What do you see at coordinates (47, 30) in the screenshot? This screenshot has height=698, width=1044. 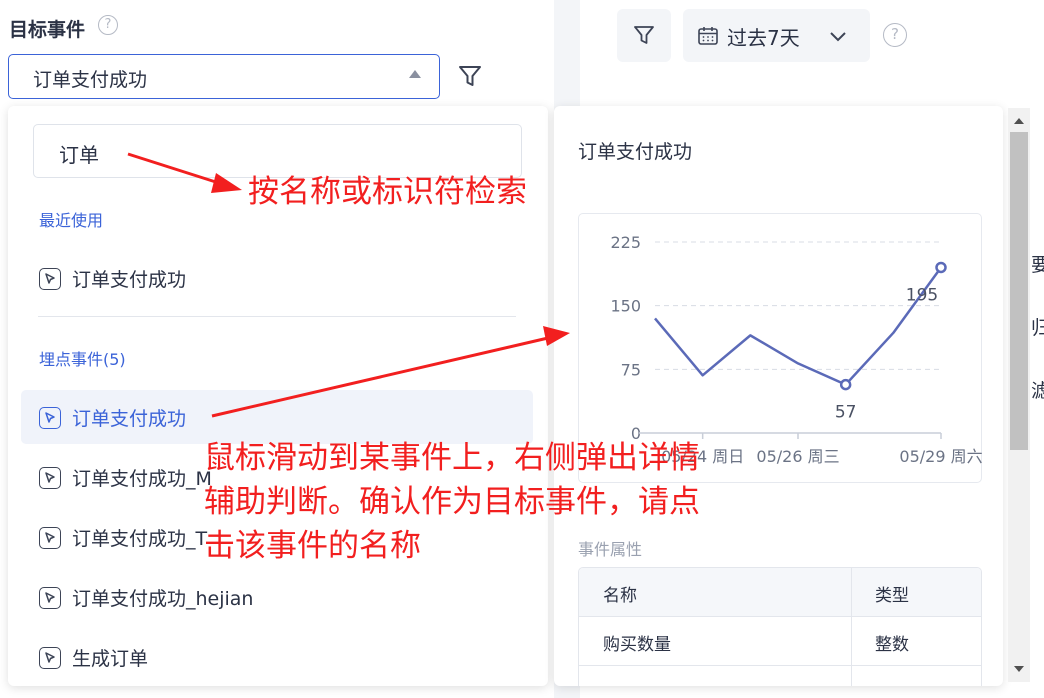 I see `target-event-label: 目标事件` at bounding box center [47, 30].